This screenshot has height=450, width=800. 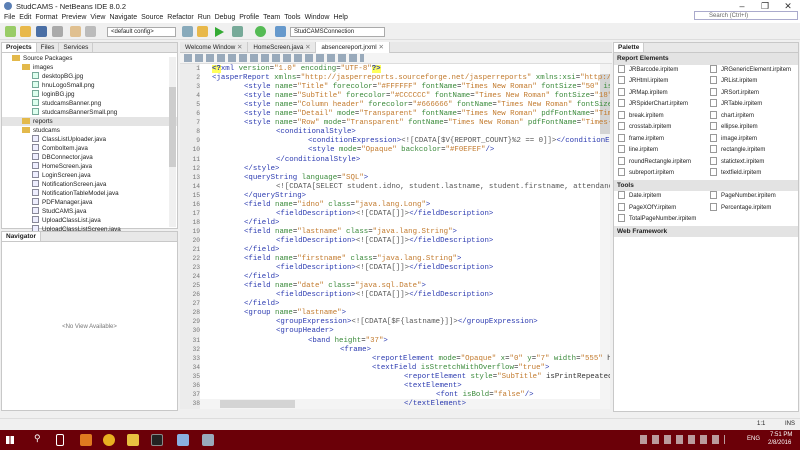 I want to click on tab-files: Files, so click(x=48, y=47).